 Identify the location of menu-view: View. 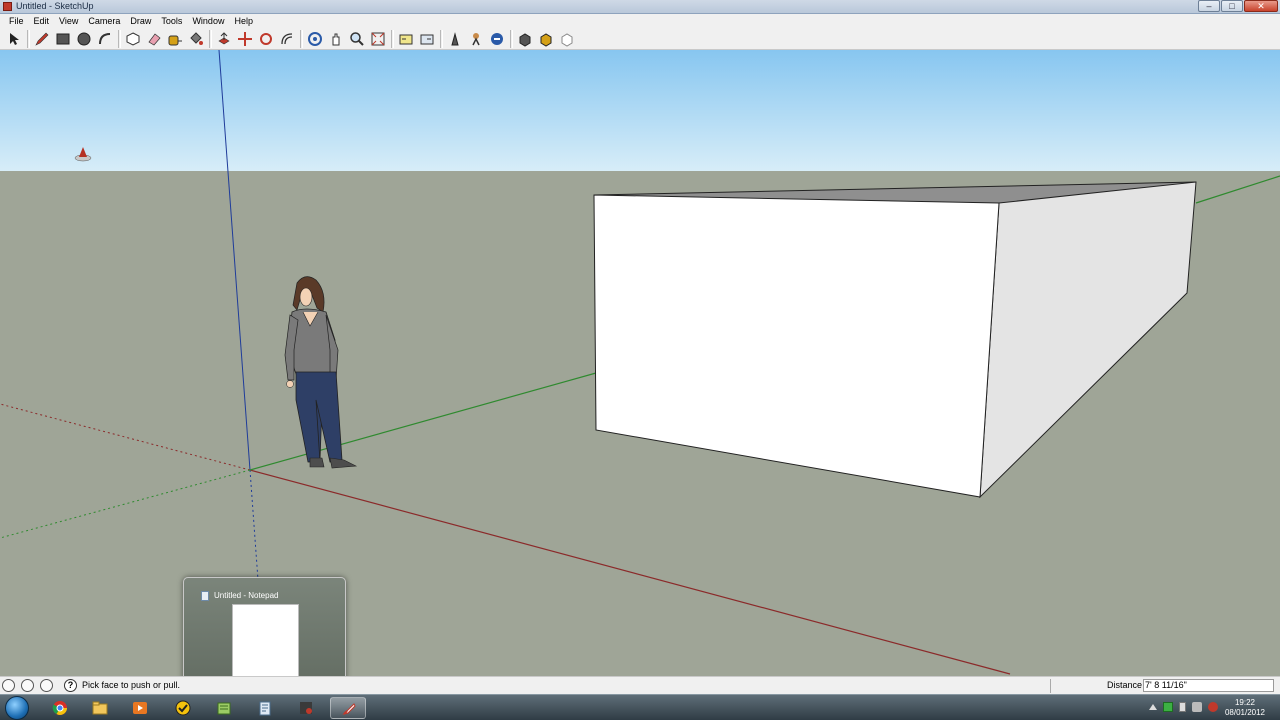
(68, 21).